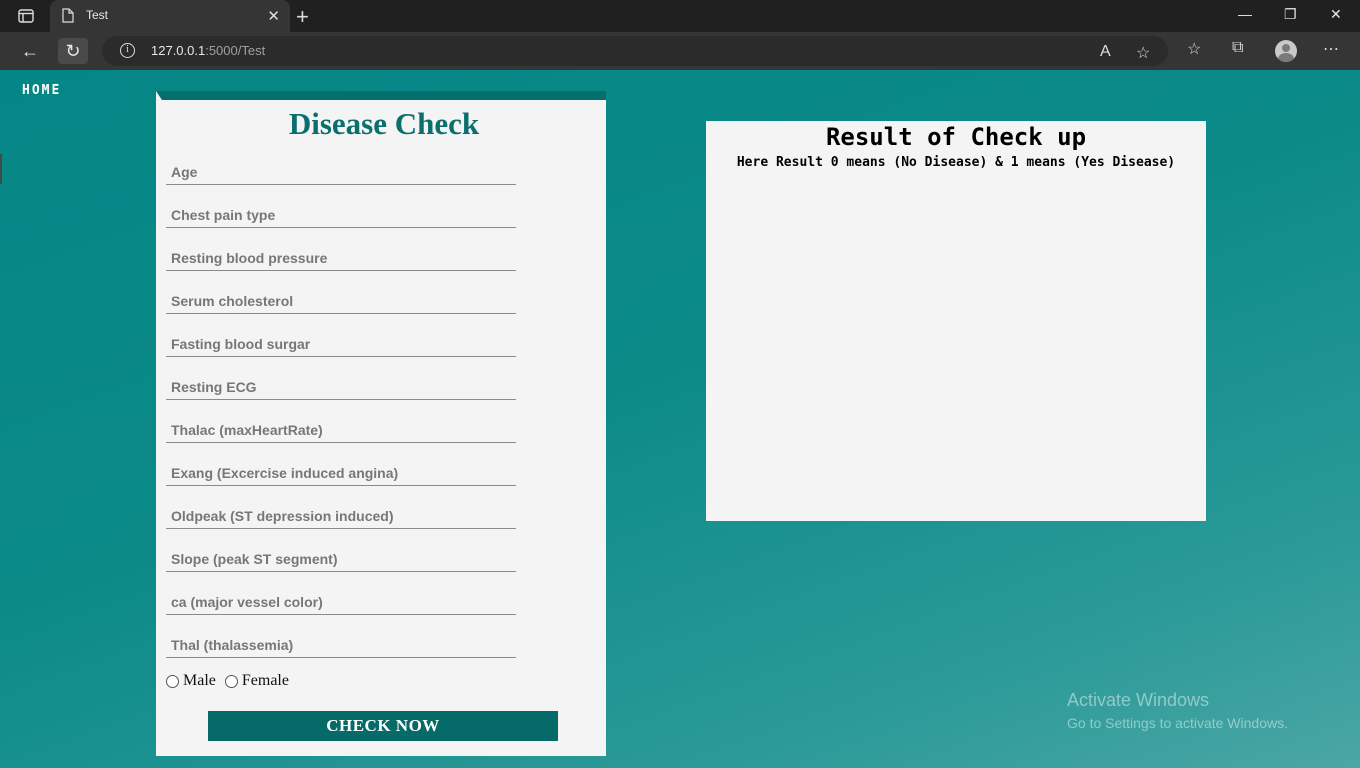 This screenshot has width=1360, height=768. I want to click on result-title: Result of Check up, so click(956, 137).